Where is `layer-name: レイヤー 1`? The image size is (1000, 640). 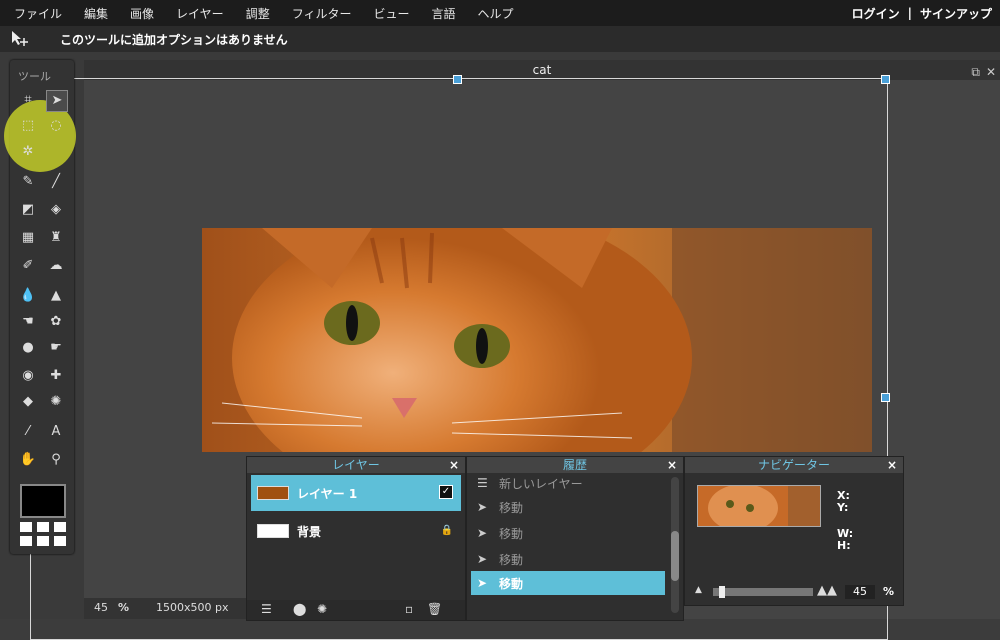 layer-name: レイヤー 1 is located at coordinates (327, 493).